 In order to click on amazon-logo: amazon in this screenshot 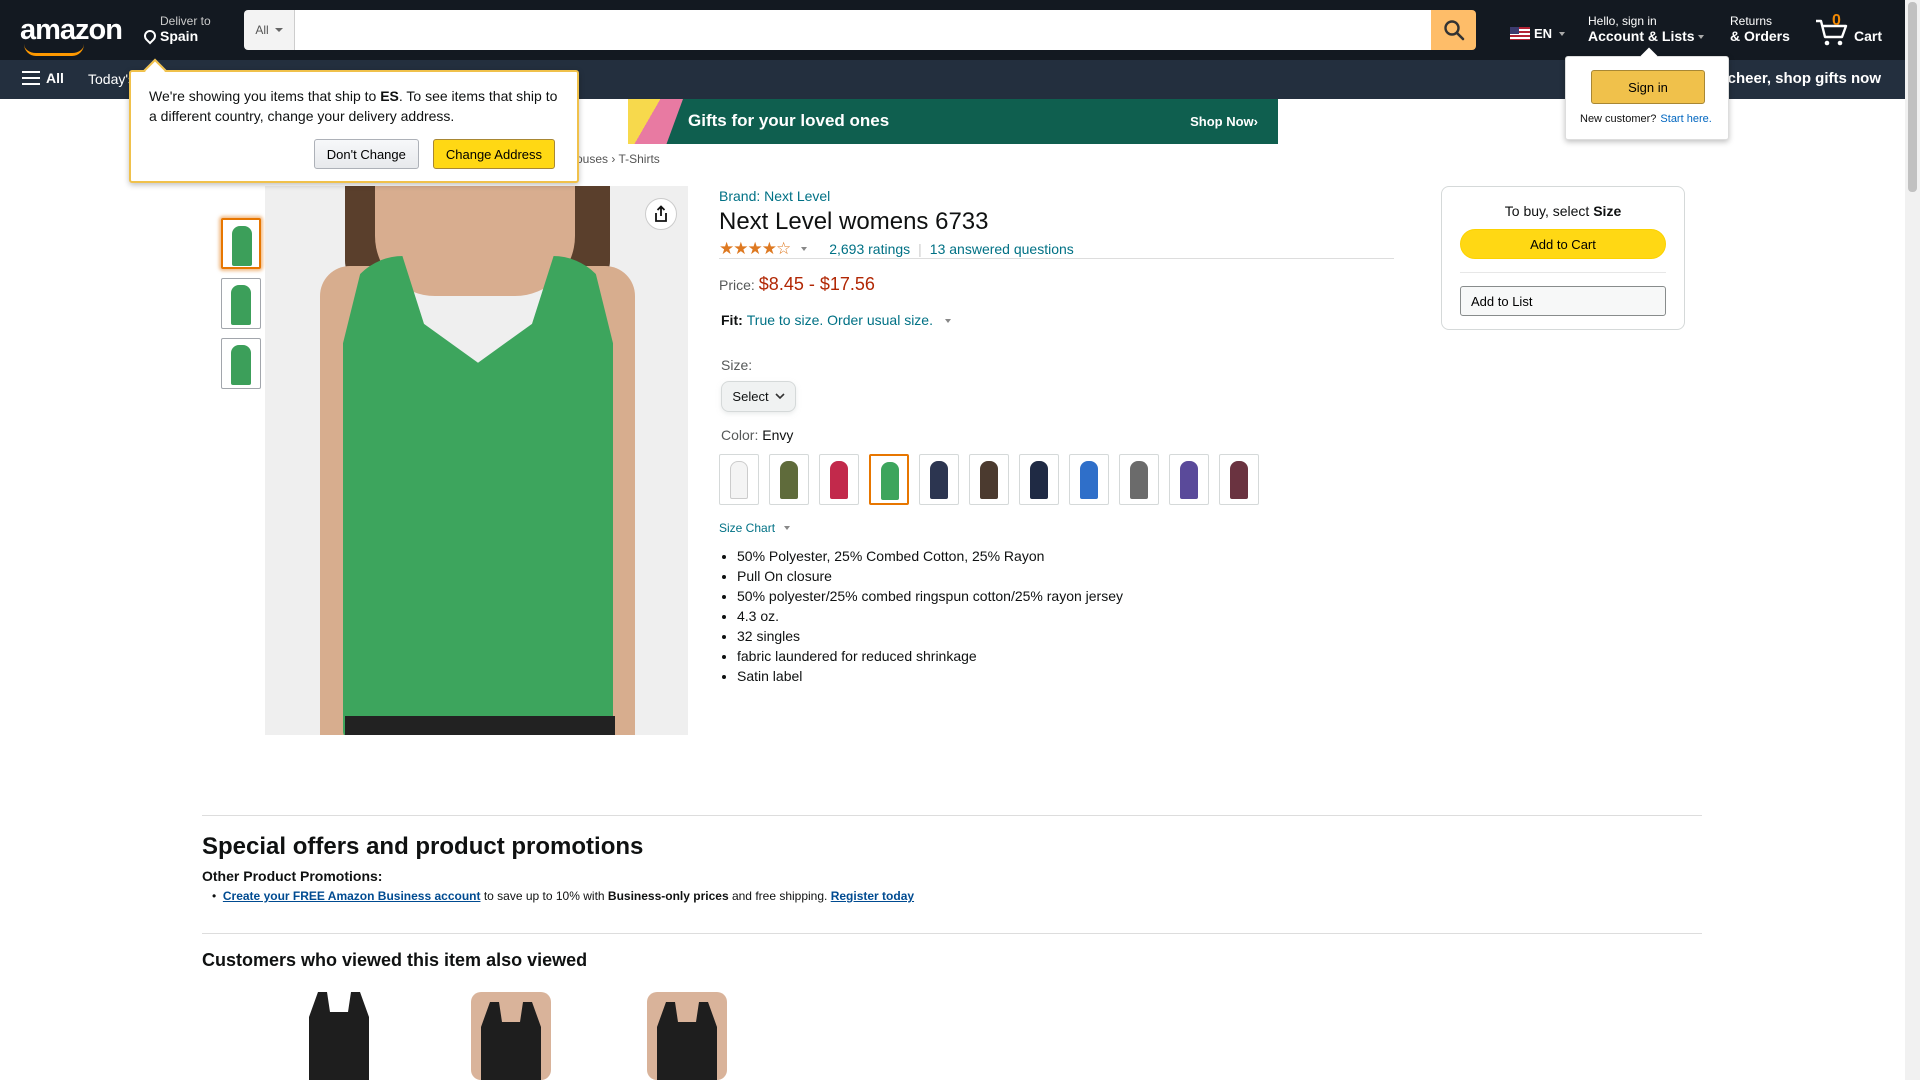, I will do `click(71, 35)`.